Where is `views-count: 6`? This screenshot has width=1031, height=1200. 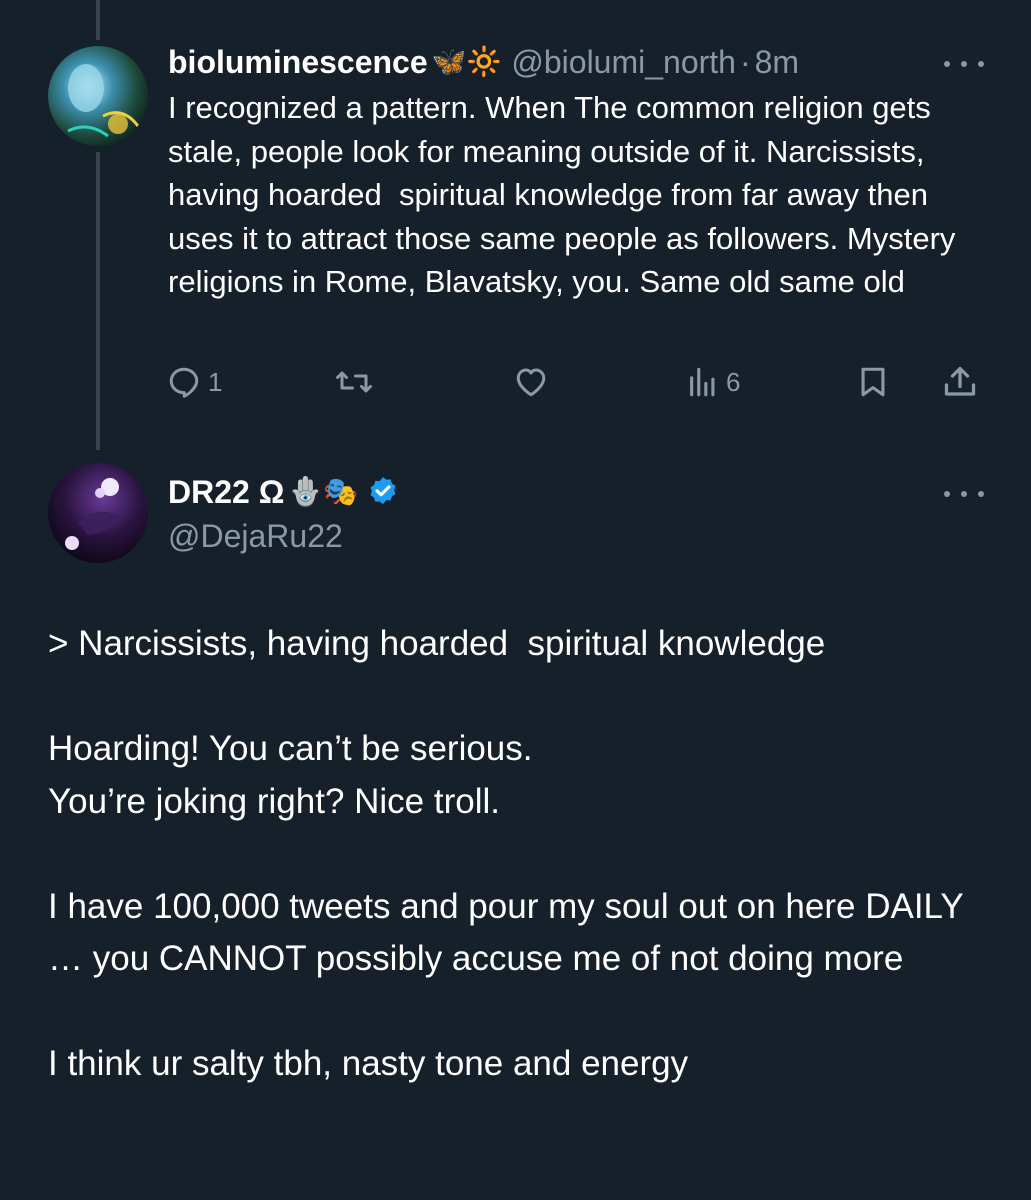 views-count: 6 is located at coordinates (733, 381).